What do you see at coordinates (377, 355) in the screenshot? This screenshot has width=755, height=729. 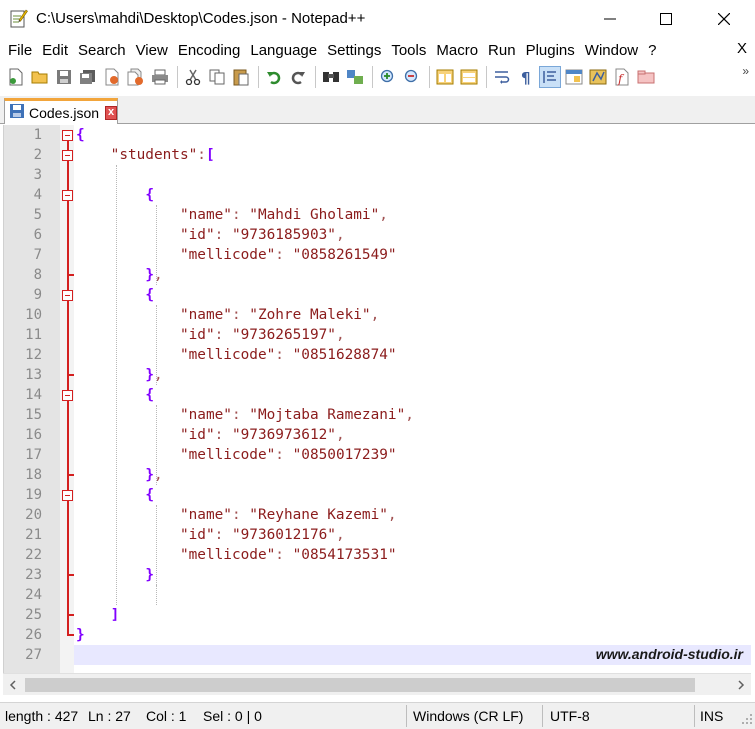 I see `code-line: 12 "mellicode": "0851628874"` at bounding box center [377, 355].